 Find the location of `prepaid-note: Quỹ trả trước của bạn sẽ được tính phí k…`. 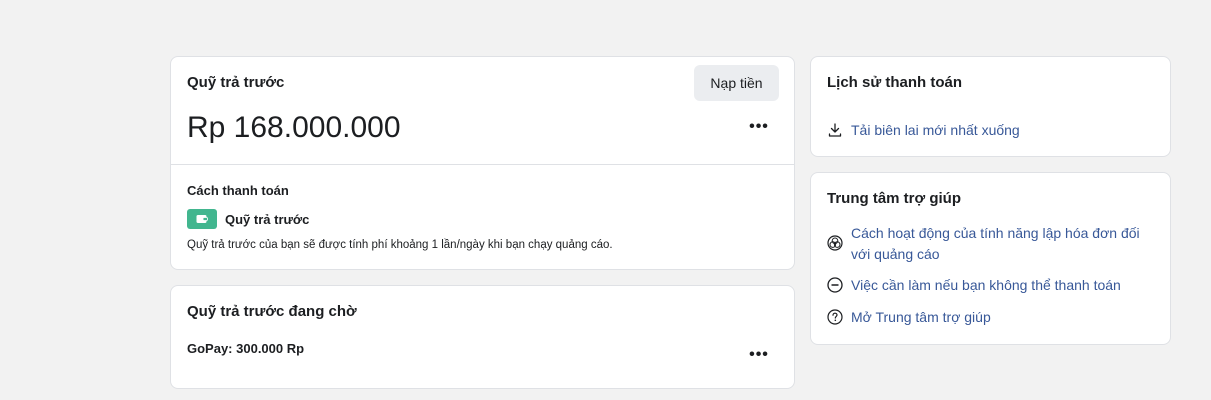

prepaid-note: Quỹ trả trước của bạn sẽ được tính phí k… is located at coordinates (400, 245).